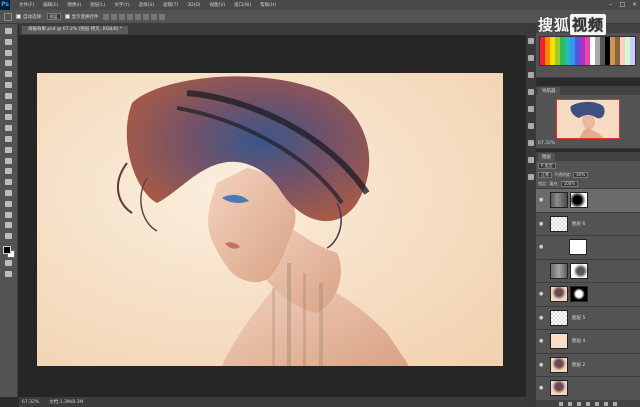 The image size is (640, 407). I want to click on history-brush-tool-icon, so click(8, 128).